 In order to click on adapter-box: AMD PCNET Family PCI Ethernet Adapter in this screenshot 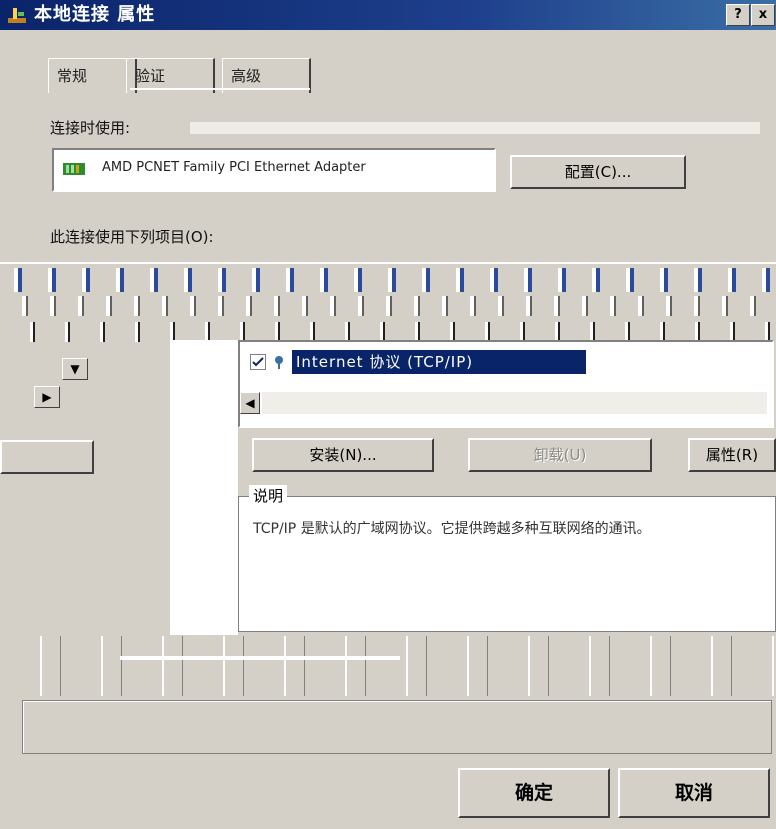, I will do `click(274, 170)`.